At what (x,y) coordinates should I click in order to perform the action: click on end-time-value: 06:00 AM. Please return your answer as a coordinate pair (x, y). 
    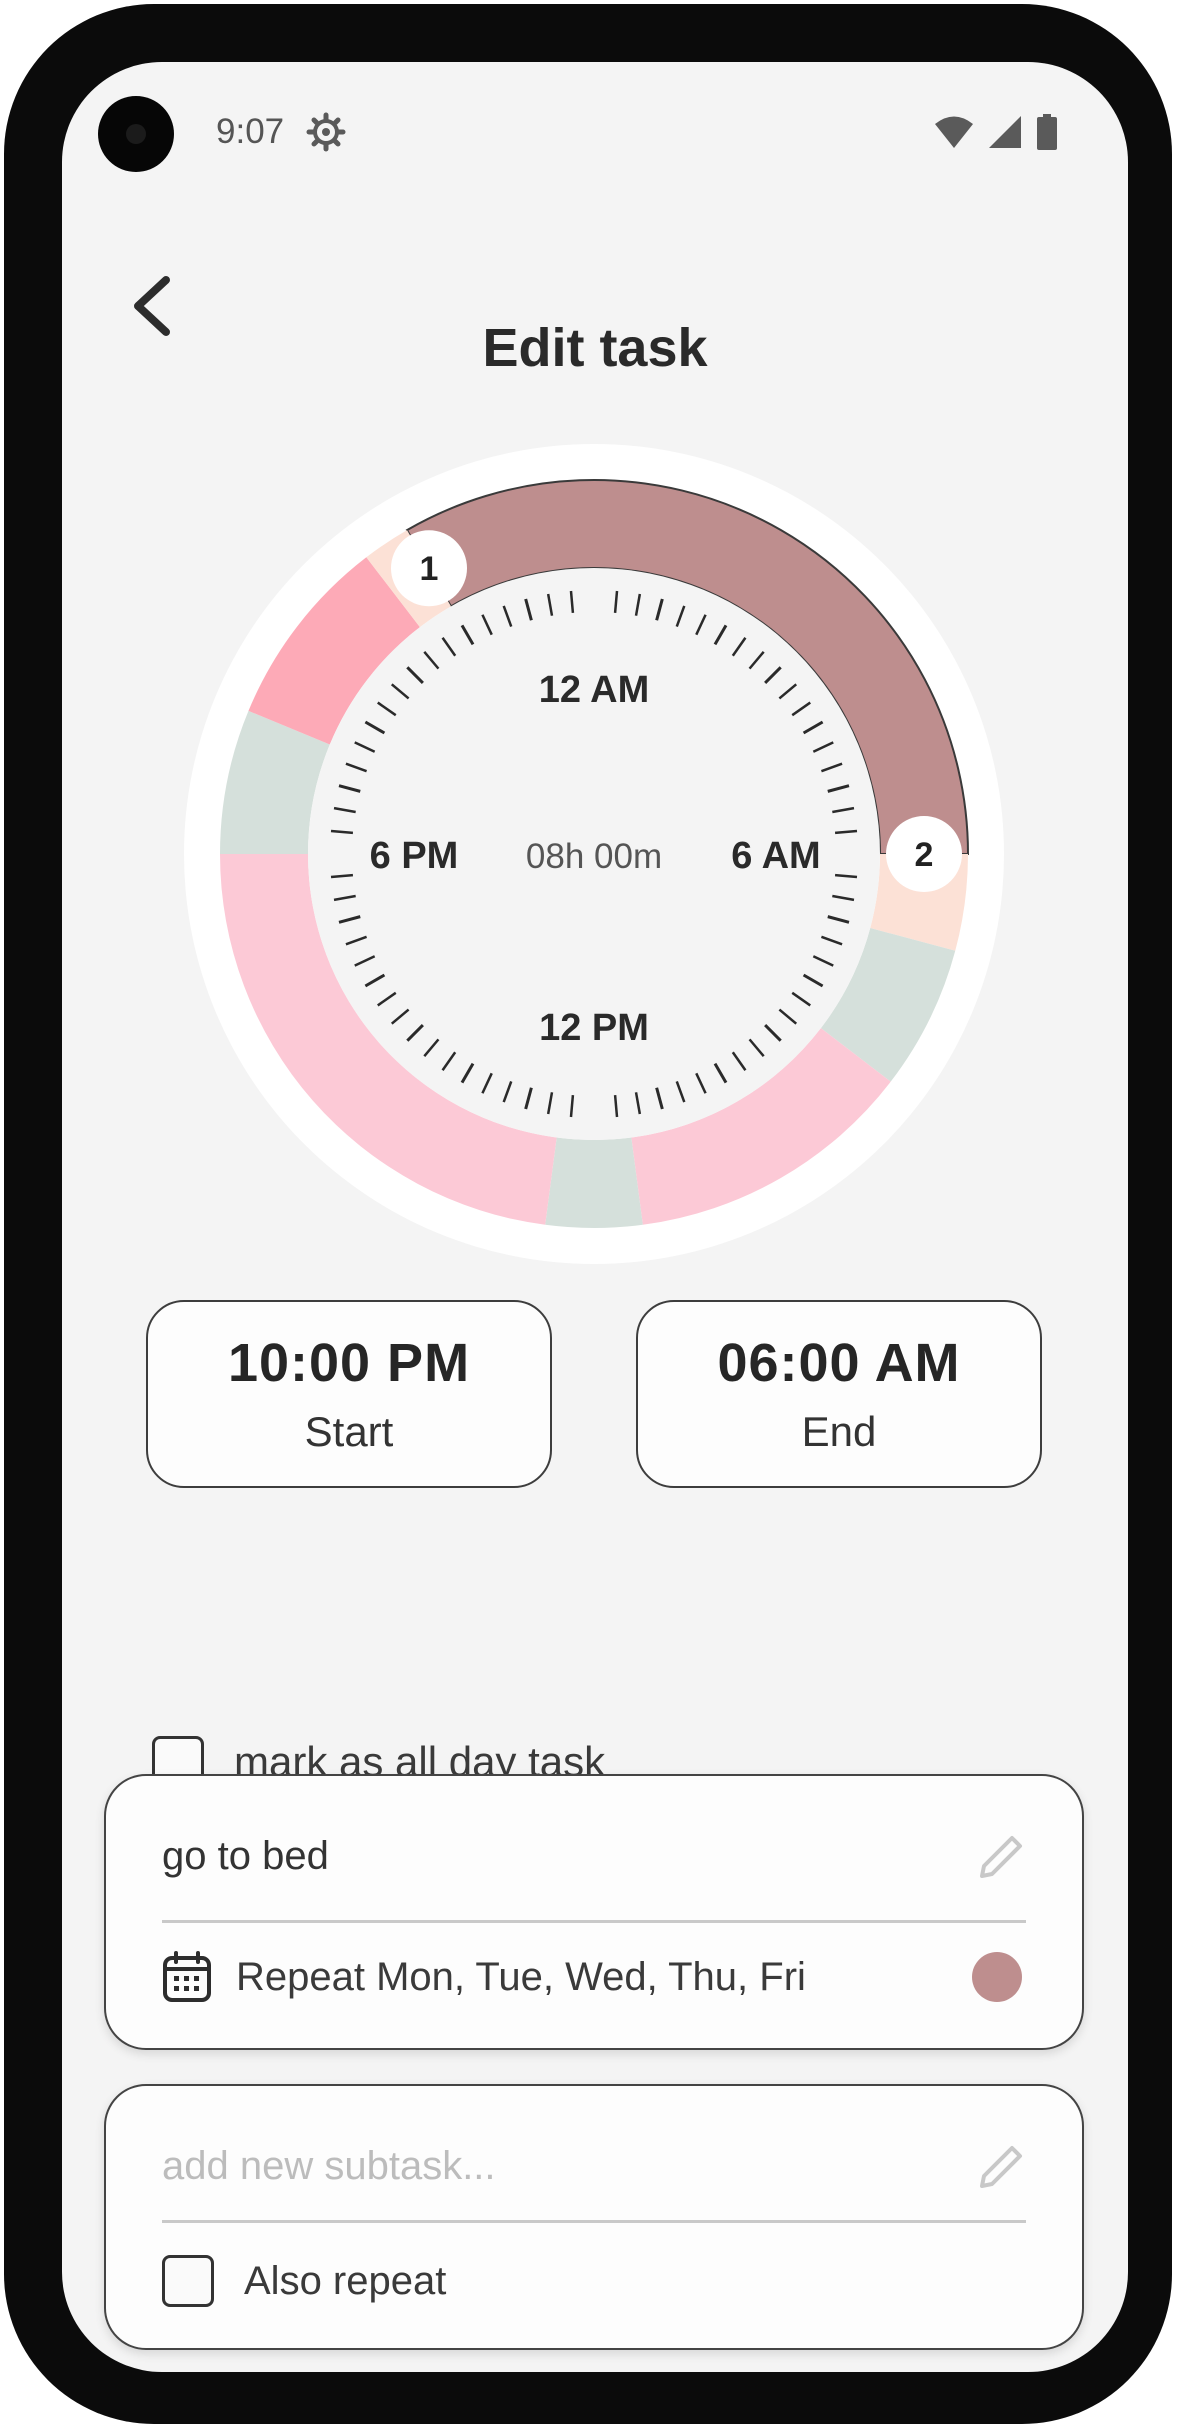
    Looking at the image, I should click on (839, 1363).